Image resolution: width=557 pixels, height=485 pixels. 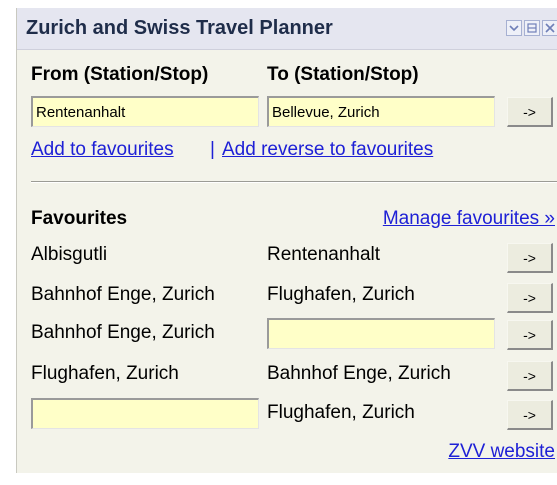 What do you see at coordinates (381, 333) in the screenshot?
I see `favourite-to-input` at bounding box center [381, 333].